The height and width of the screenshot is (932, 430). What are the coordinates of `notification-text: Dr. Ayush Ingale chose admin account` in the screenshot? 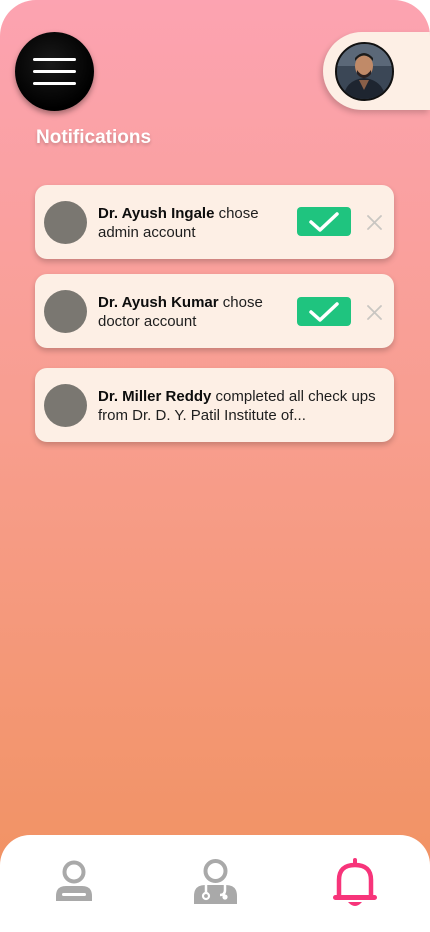 It's located at (193, 223).